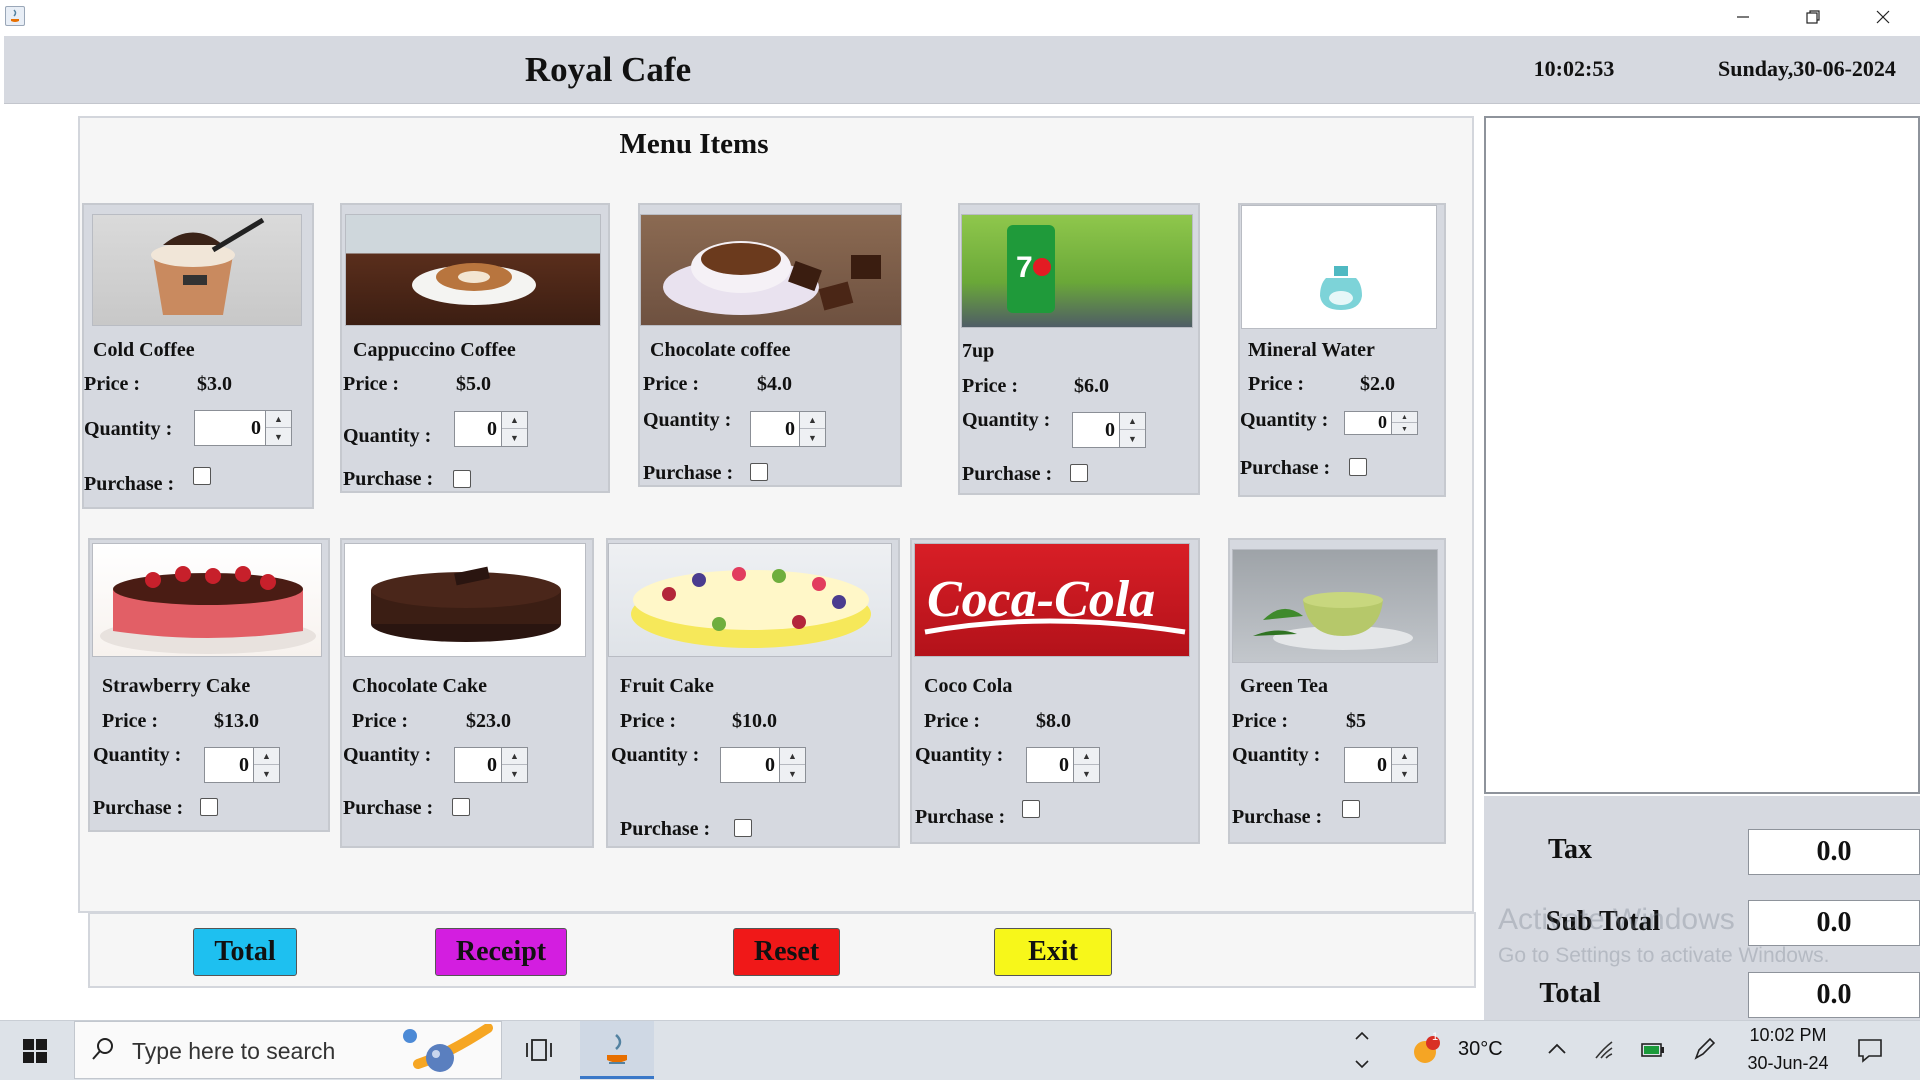 Image resolution: width=1920 pixels, height=1080 pixels. What do you see at coordinates (1883, 17) in the screenshot?
I see `close-icon` at bounding box center [1883, 17].